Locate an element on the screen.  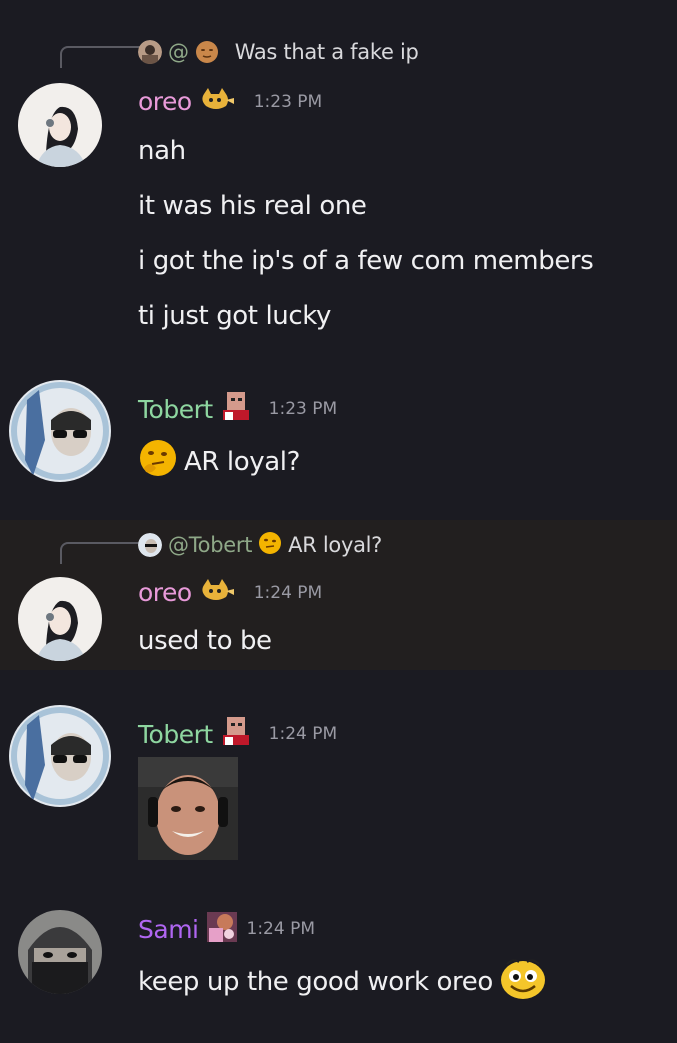
message-line: keep up the good work oreo is located at coordinates (342, 981).